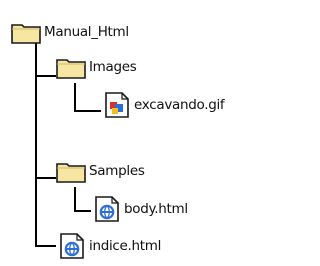  I want to click on gif-image-file-icon, so click(116, 105).